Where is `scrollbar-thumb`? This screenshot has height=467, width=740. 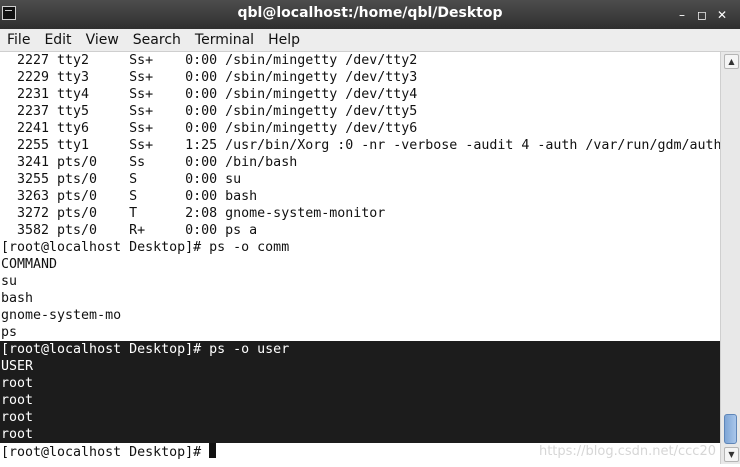
scrollbar-thumb is located at coordinates (730, 429).